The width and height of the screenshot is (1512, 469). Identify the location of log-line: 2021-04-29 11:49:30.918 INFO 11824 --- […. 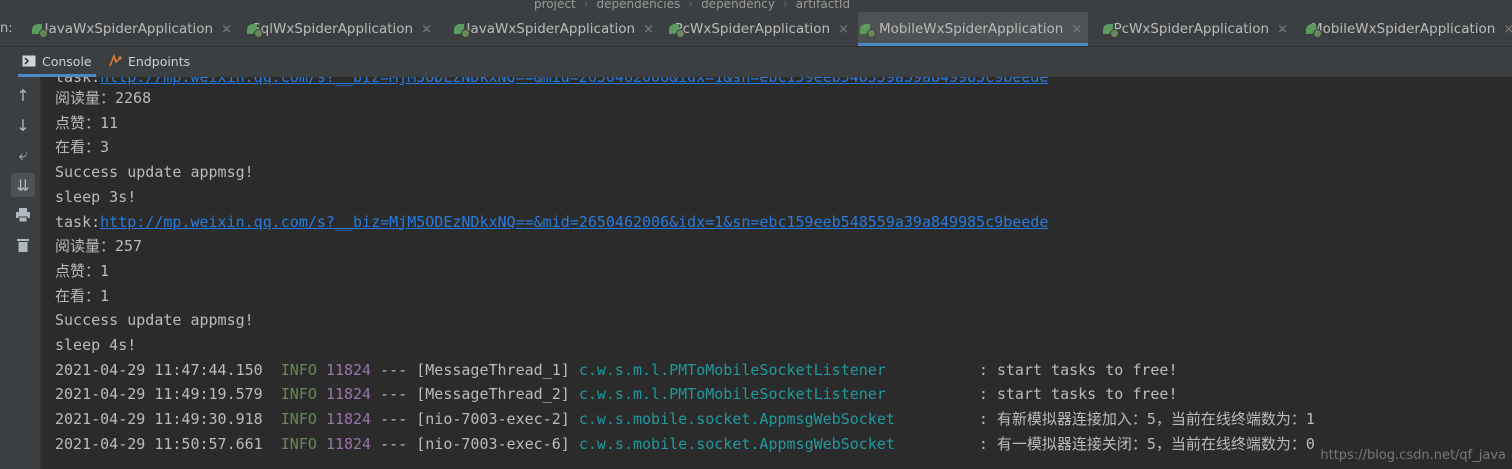
(685, 419).